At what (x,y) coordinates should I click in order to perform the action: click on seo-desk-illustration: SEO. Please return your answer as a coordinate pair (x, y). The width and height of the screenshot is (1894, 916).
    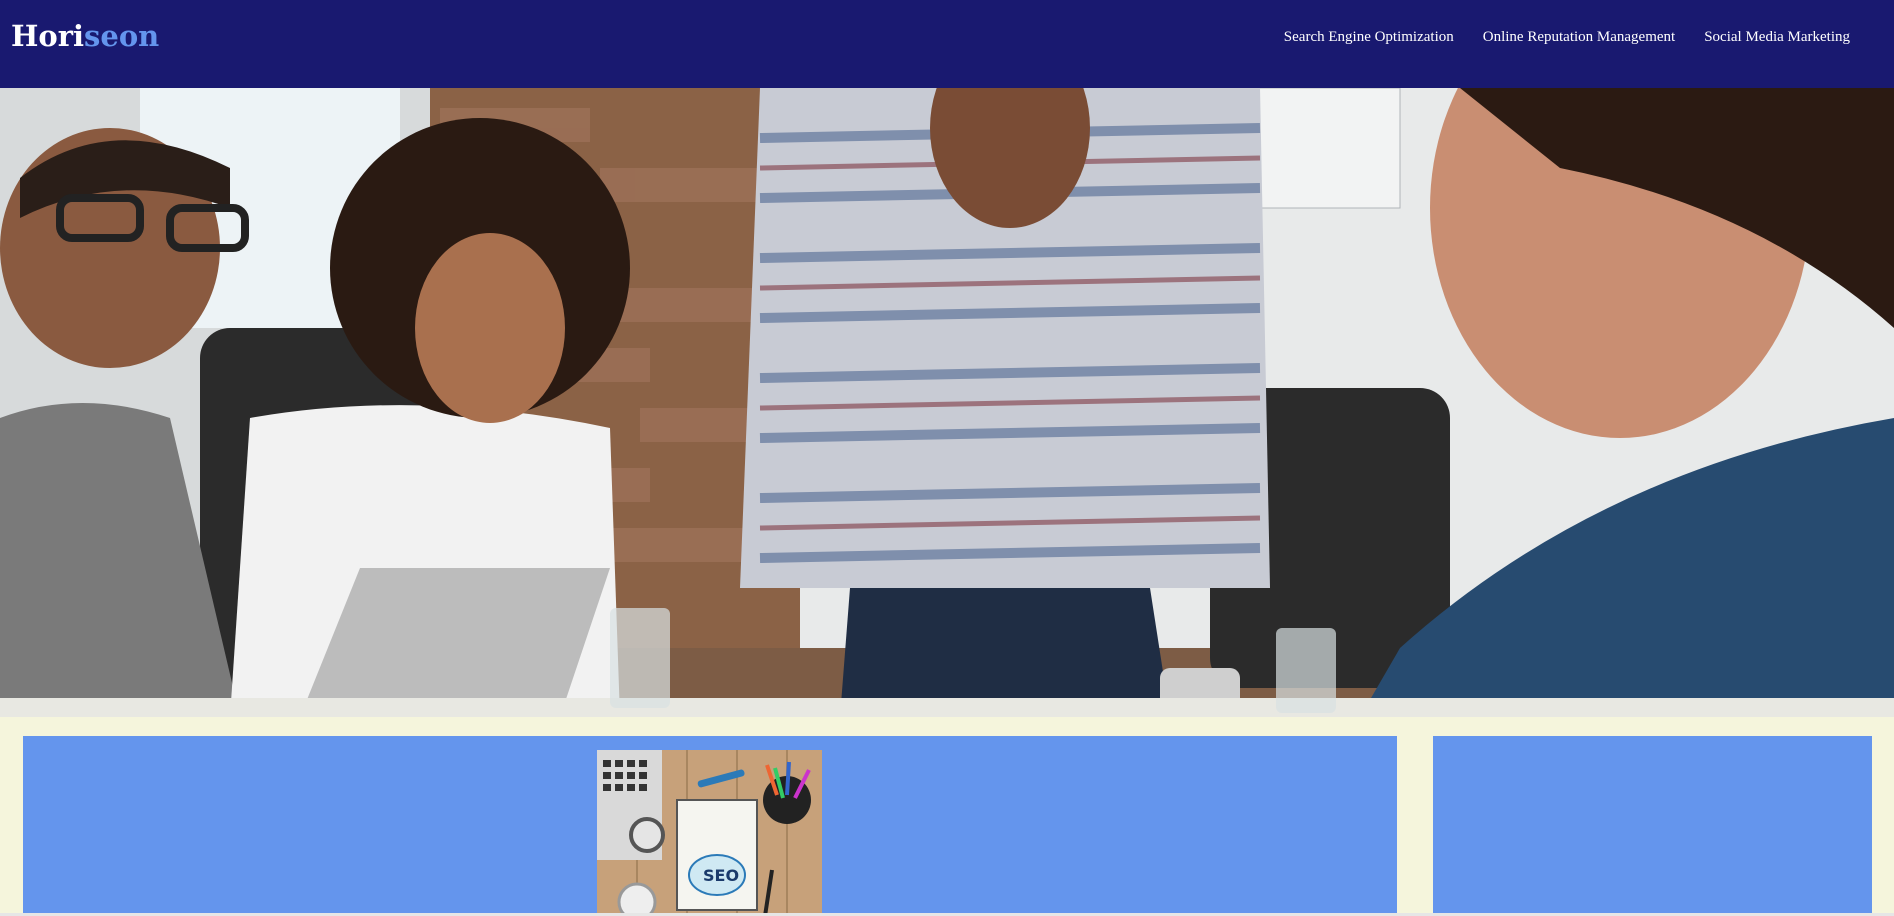
    Looking at the image, I should click on (709, 833).